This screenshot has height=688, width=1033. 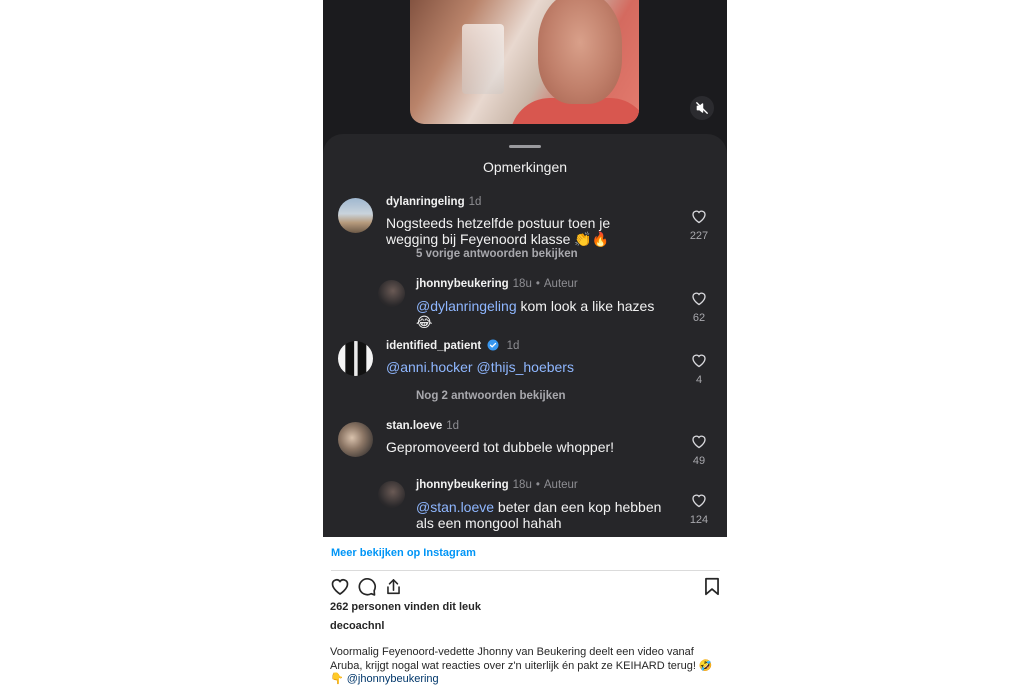 I want to click on comment-username: stan.loeve 1d, so click(x=422, y=426).